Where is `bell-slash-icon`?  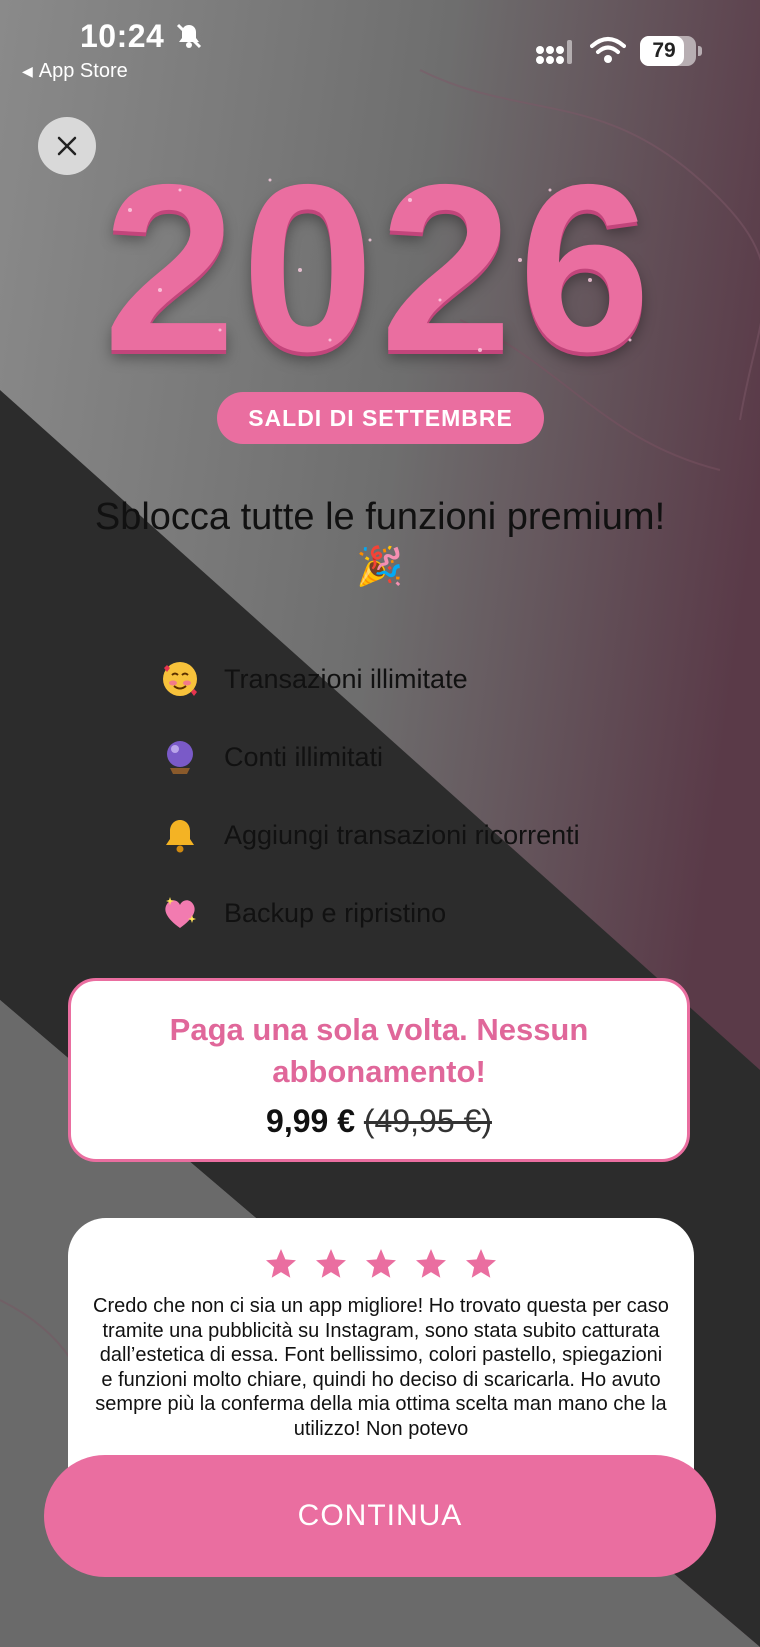
bell-slash-icon is located at coordinates (189, 38).